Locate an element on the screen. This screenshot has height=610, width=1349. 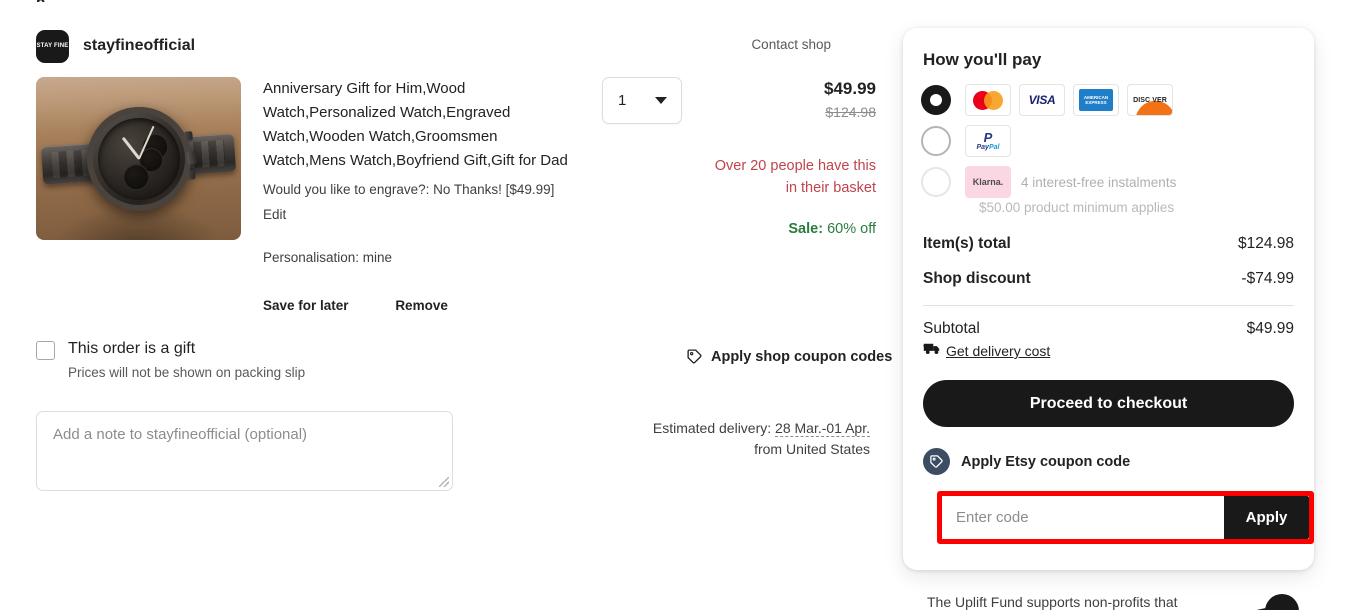
total-row-items: Item(s) total $124.98 is located at coordinates (1108, 244).